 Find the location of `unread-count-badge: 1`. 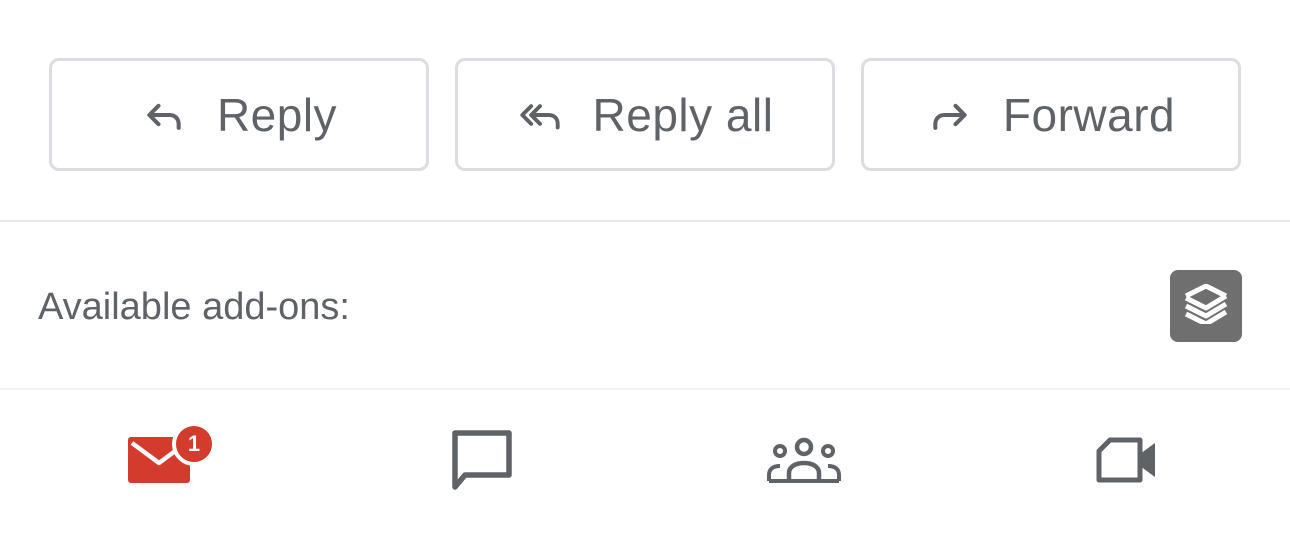

unread-count-badge: 1 is located at coordinates (194, 444).